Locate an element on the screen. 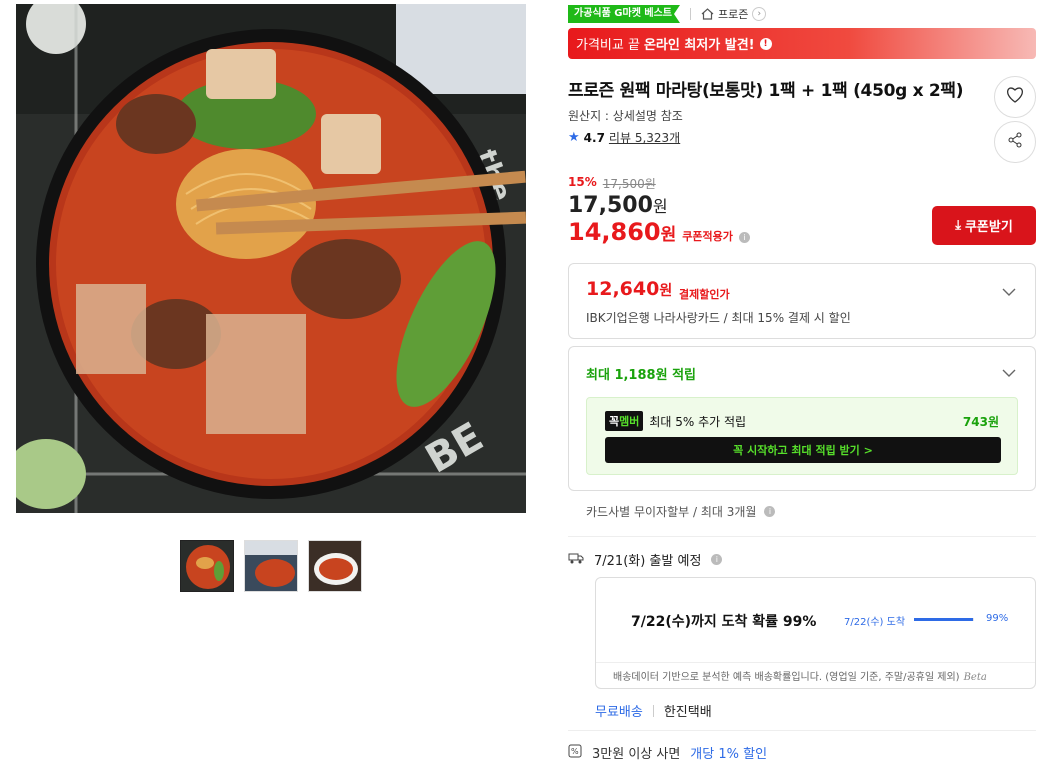  discount-rate: 15% is located at coordinates (582, 182).